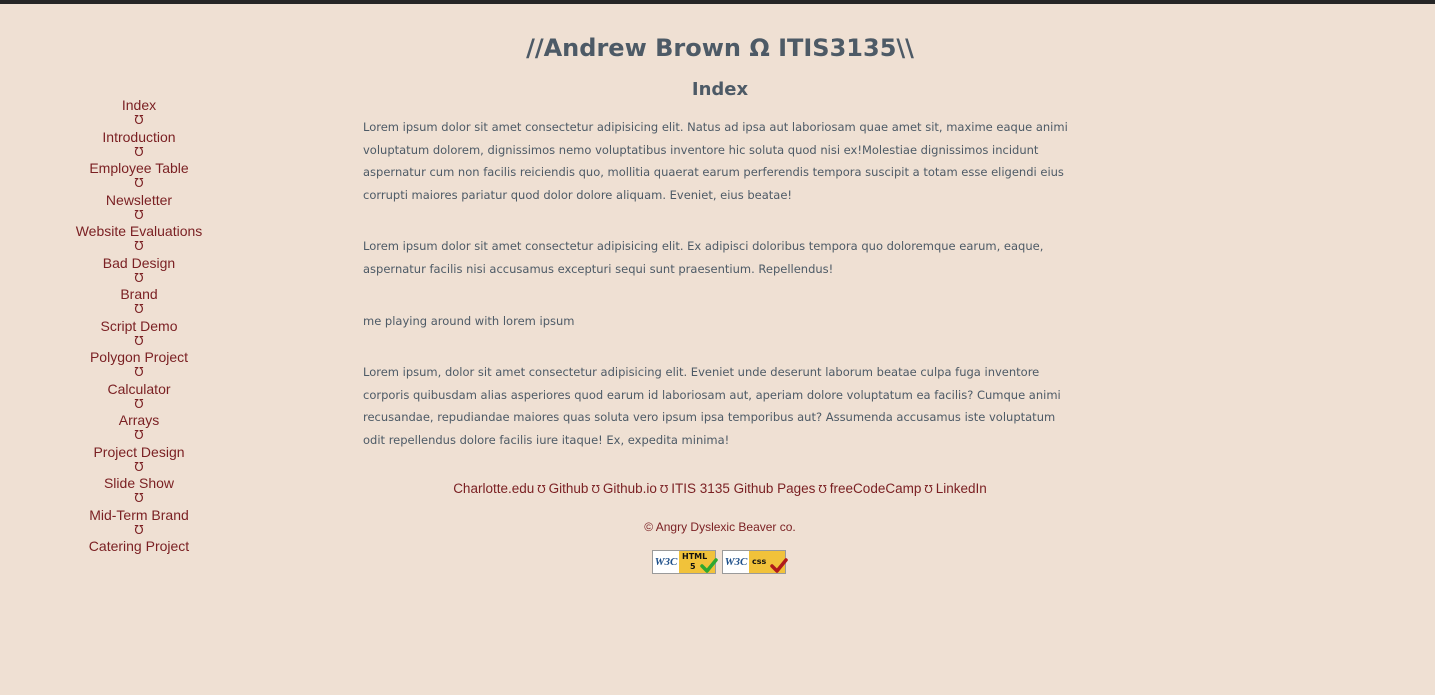 This screenshot has height=695, width=1435. I want to click on footer-link-github: Github, so click(569, 488).